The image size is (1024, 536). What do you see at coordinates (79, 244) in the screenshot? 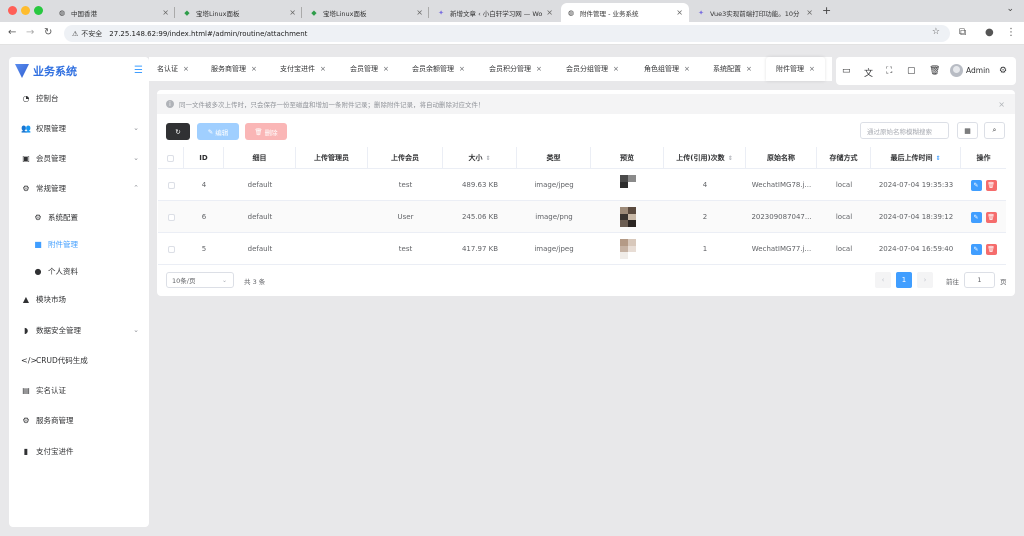
I see `sidebar-item-attachment: ■ 附件管理` at bounding box center [79, 244].